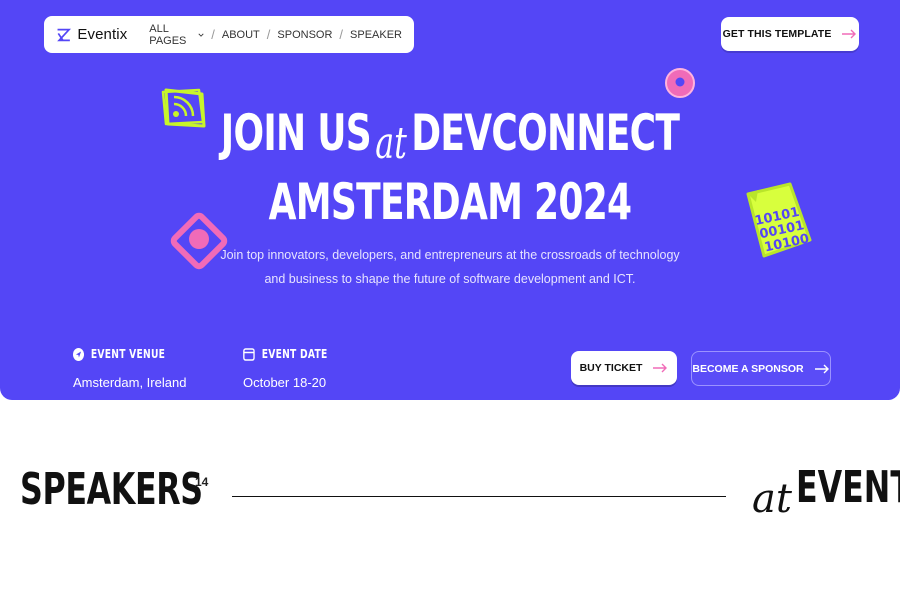  I want to click on at-event-at: at, so click(772, 499).